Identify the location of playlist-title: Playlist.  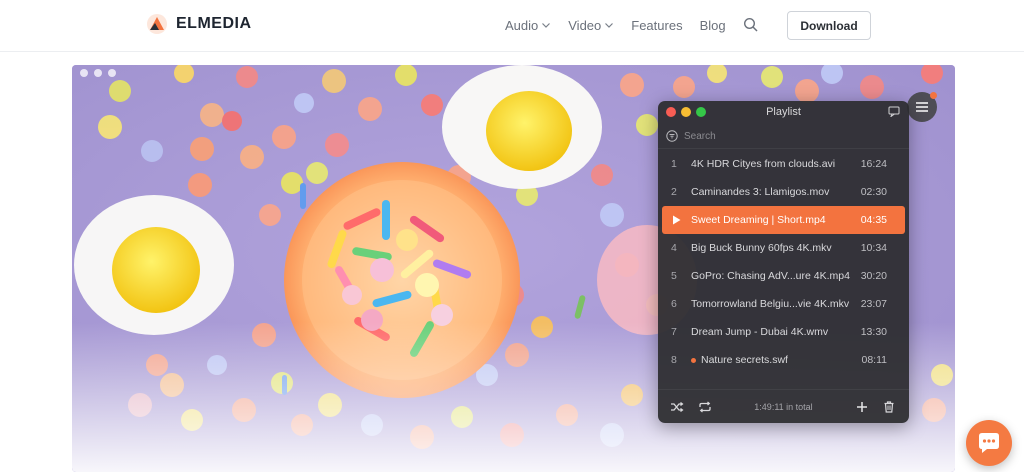
(783, 112).